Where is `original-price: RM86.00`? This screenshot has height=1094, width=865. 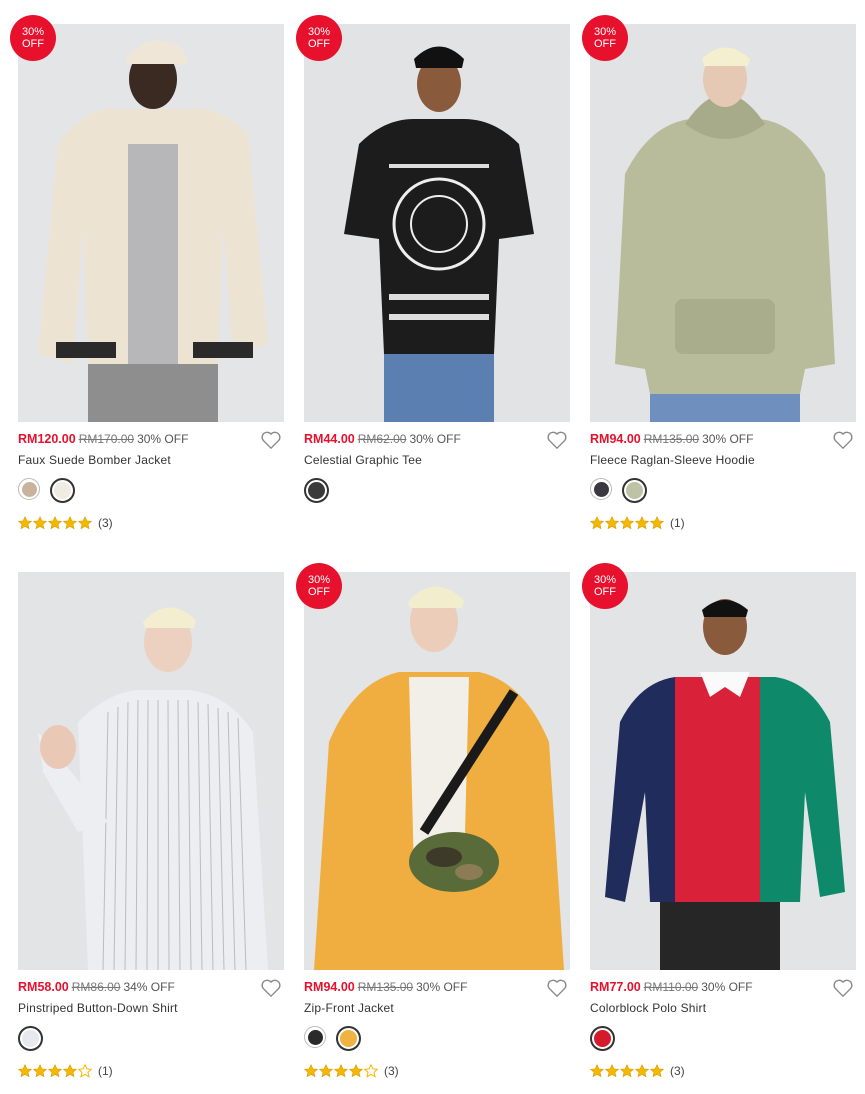
original-price: RM86.00 is located at coordinates (96, 987).